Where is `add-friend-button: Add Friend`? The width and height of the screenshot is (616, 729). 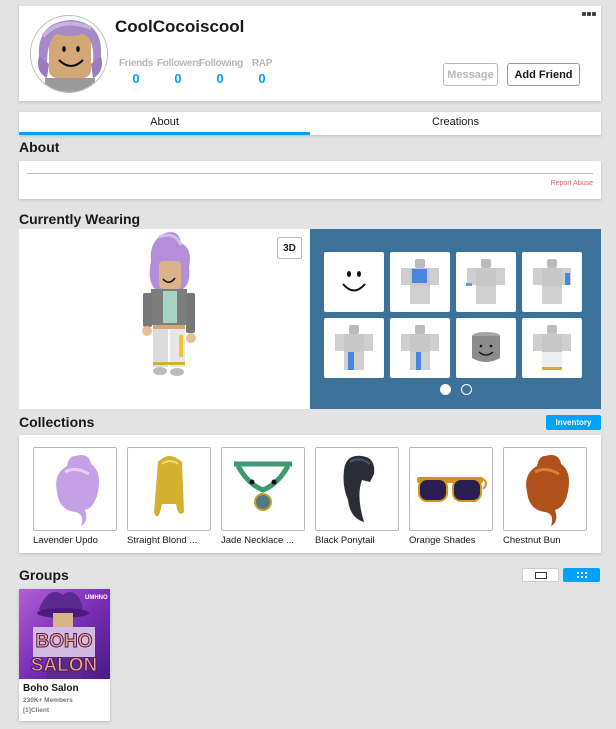
add-friend-button: Add Friend is located at coordinates (543, 74).